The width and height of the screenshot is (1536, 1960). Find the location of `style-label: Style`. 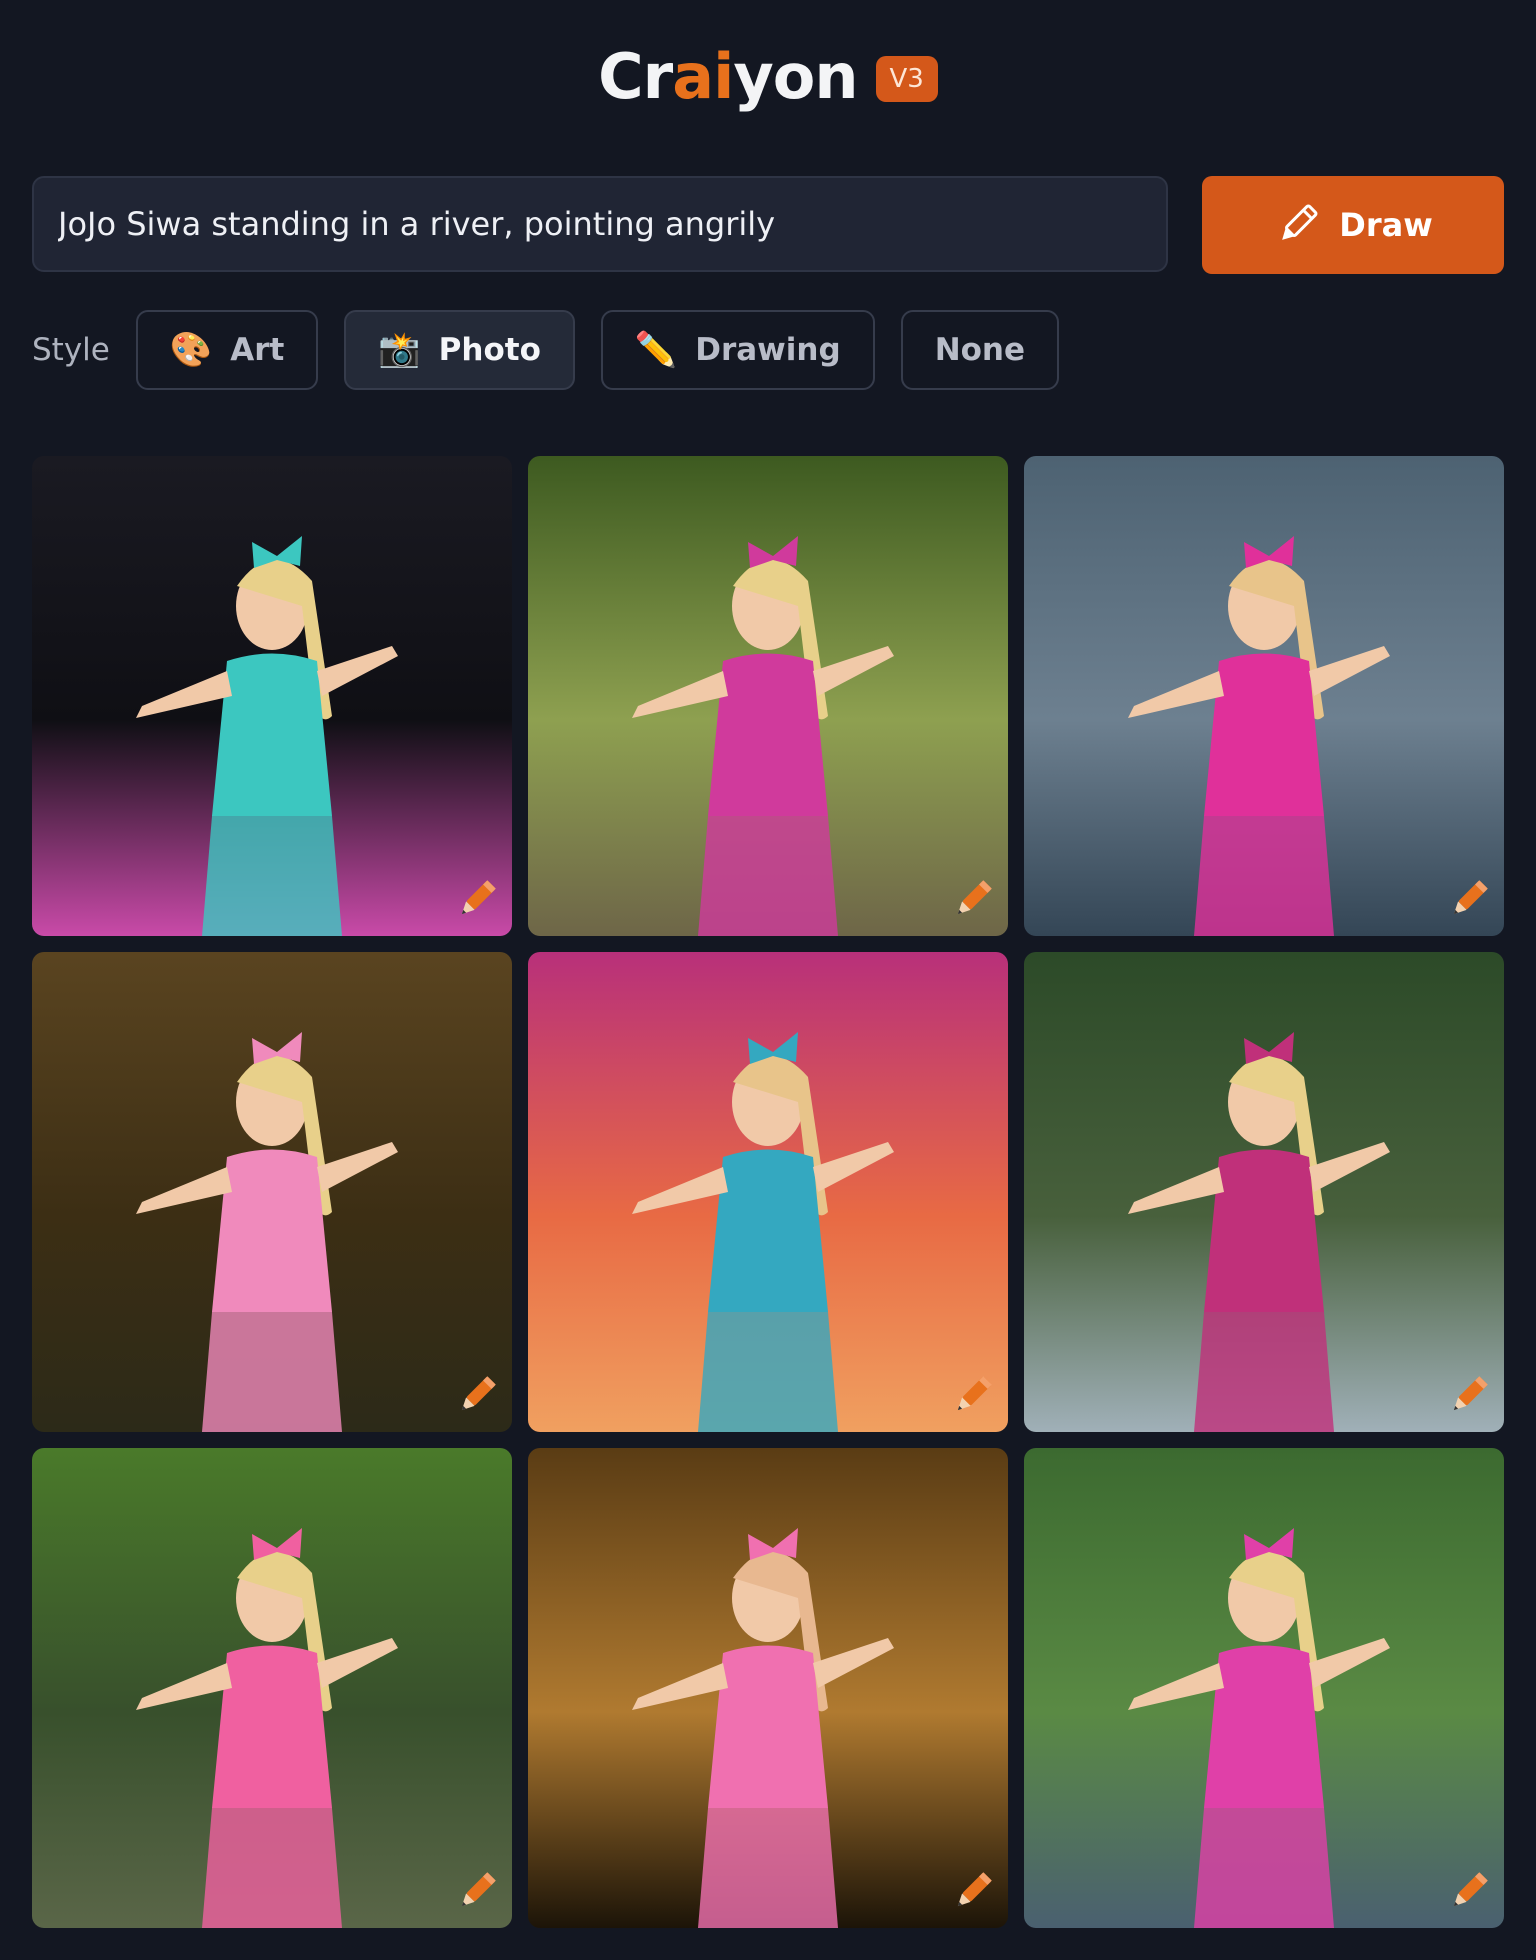

style-label: Style is located at coordinates (71, 350).